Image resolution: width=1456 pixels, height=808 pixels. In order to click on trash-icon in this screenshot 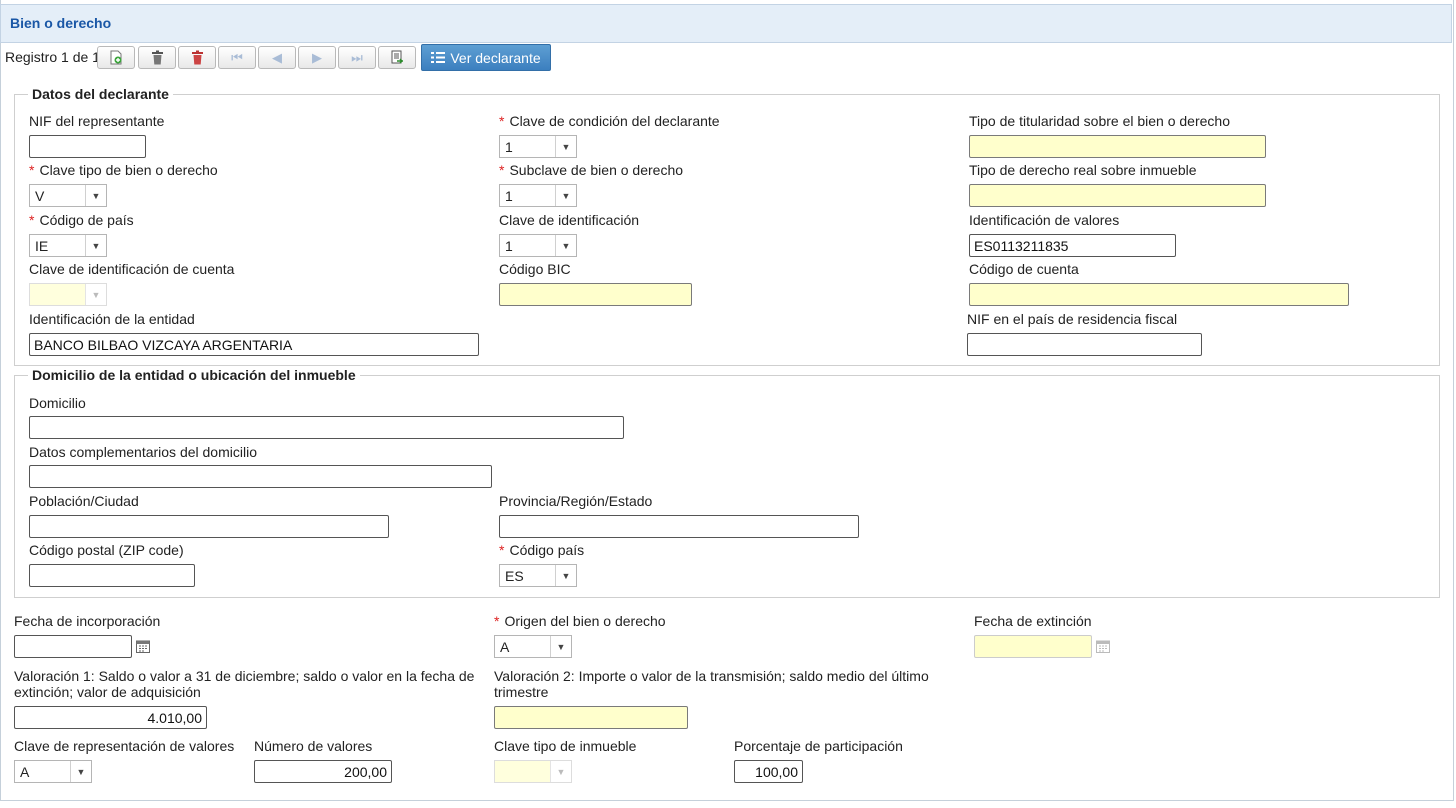, I will do `click(157, 57)`.